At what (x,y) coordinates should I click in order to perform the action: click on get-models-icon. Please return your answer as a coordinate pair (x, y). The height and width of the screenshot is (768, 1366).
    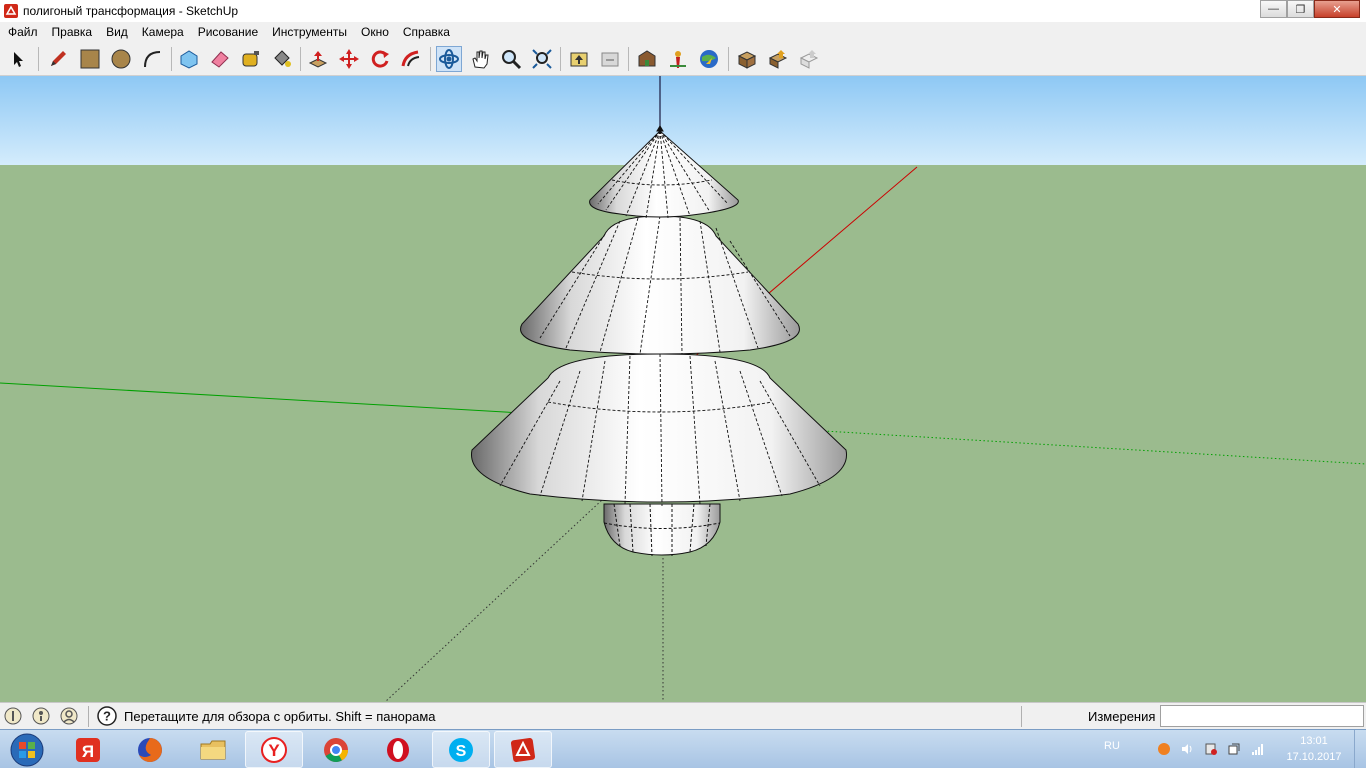
    Looking at the image, I should click on (747, 59).